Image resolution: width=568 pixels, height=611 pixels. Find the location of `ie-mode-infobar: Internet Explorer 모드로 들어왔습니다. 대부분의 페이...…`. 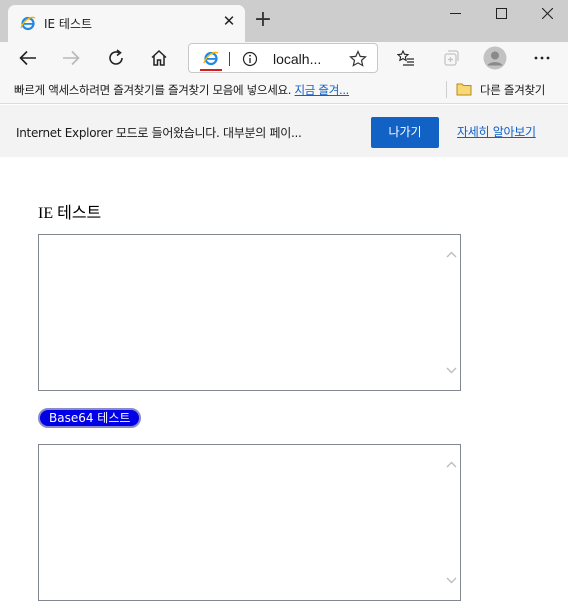

ie-mode-infobar: Internet Explorer 모드로 들어왔습니다. 대부분의 페이...… is located at coordinates (284, 131).